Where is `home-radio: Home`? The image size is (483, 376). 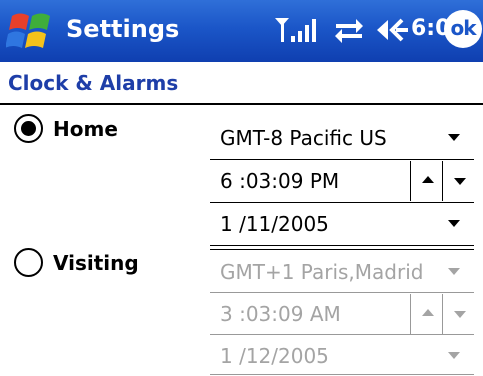
home-radio: Home is located at coordinates (66, 128).